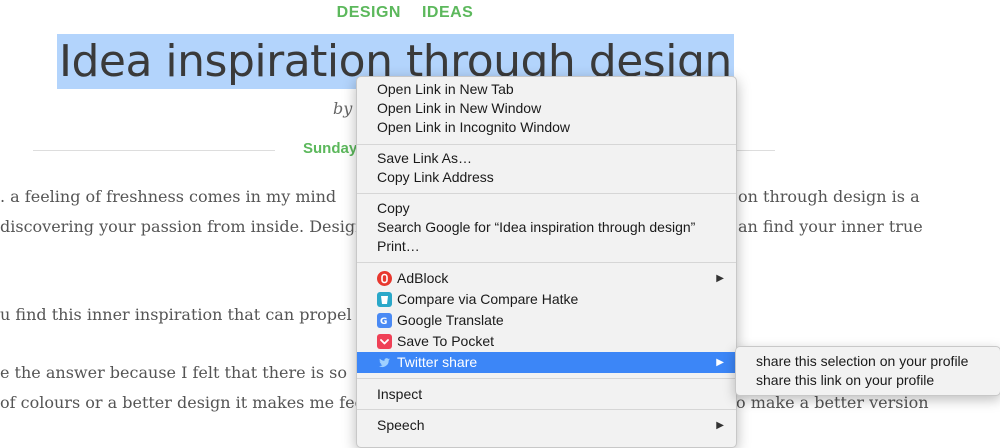 This screenshot has width=1000, height=448. Describe the element at coordinates (450, 320) in the screenshot. I see `menu-item-label: Google Translate` at that location.